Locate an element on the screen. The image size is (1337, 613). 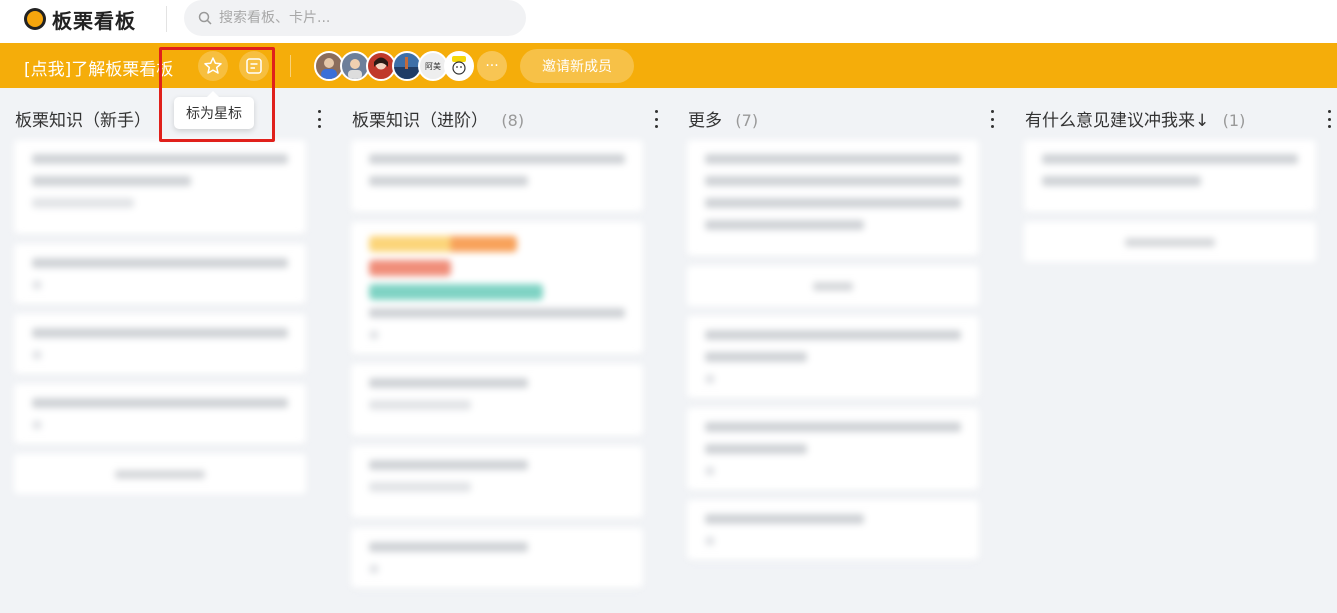
star-button is located at coordinates (213, 66).